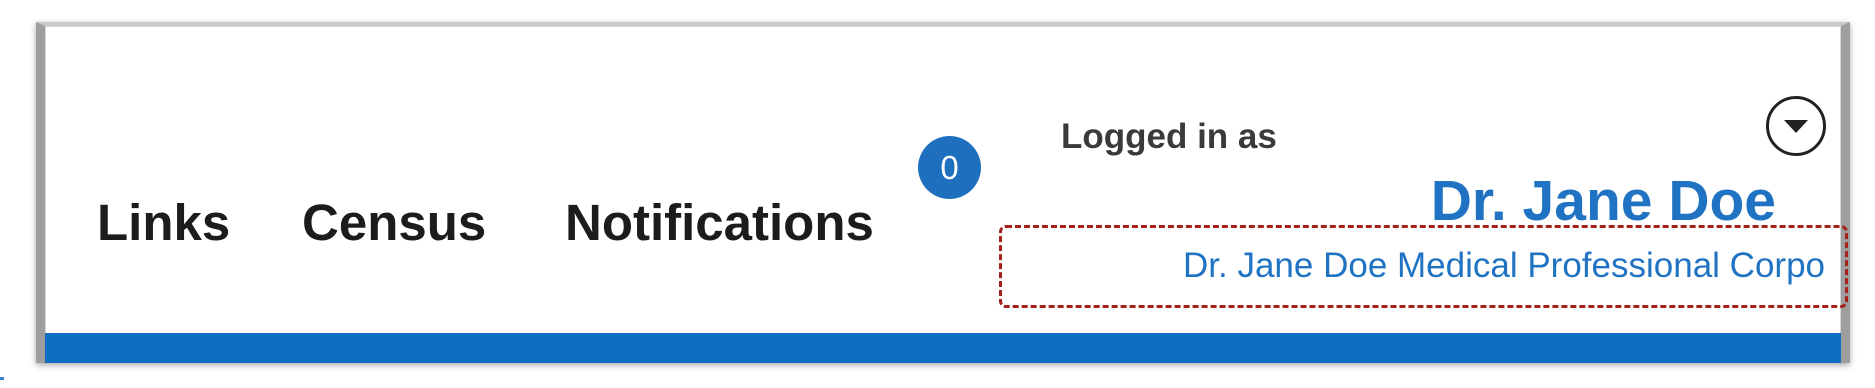 Image resolution: width=1875 pixels, height=388 pixels. I want to click on logged-in-label: Logged in as, so click(1169, 136).